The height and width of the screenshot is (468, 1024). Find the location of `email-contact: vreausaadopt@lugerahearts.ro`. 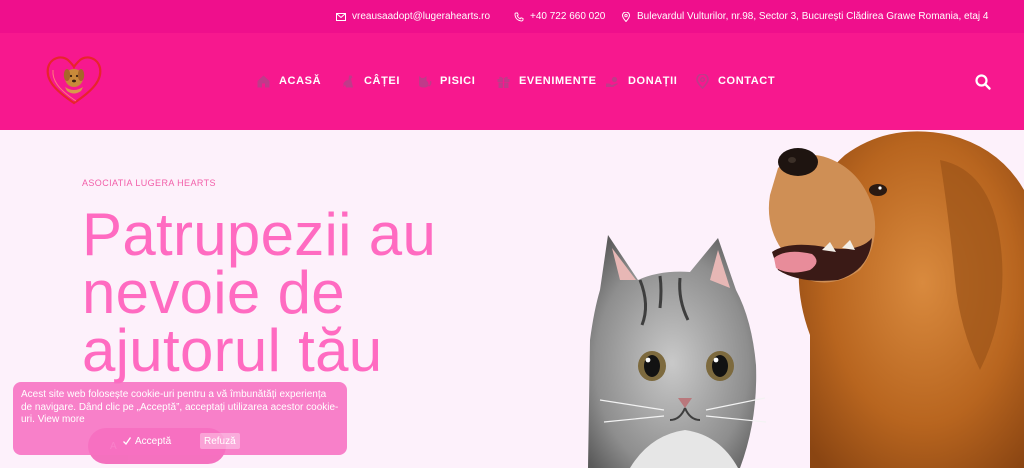

email-contact: vreausaadopt@lugerahearts.ro is located at coordinates (413, 16).